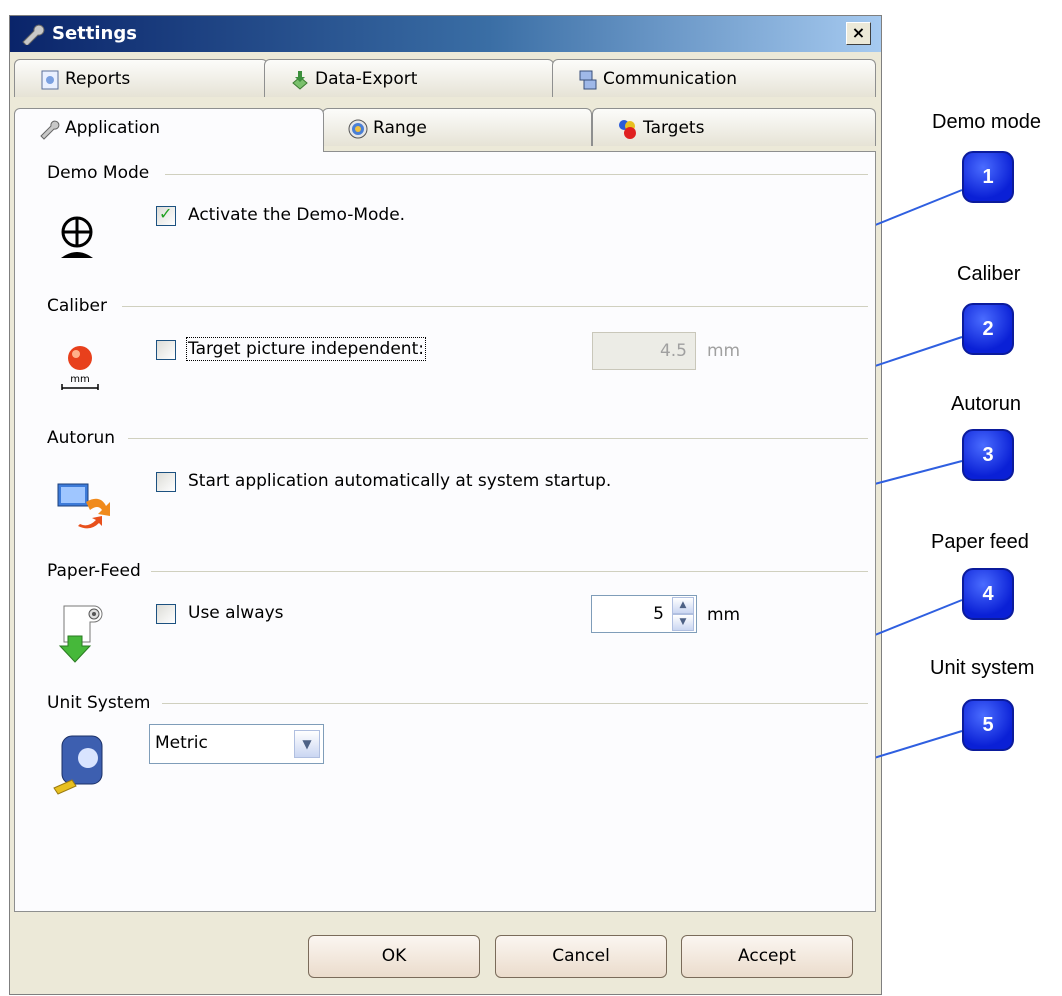  Describe the element at coordinates (734, 127) in the screenshot. I see `tab-targets: Targets` at that location.